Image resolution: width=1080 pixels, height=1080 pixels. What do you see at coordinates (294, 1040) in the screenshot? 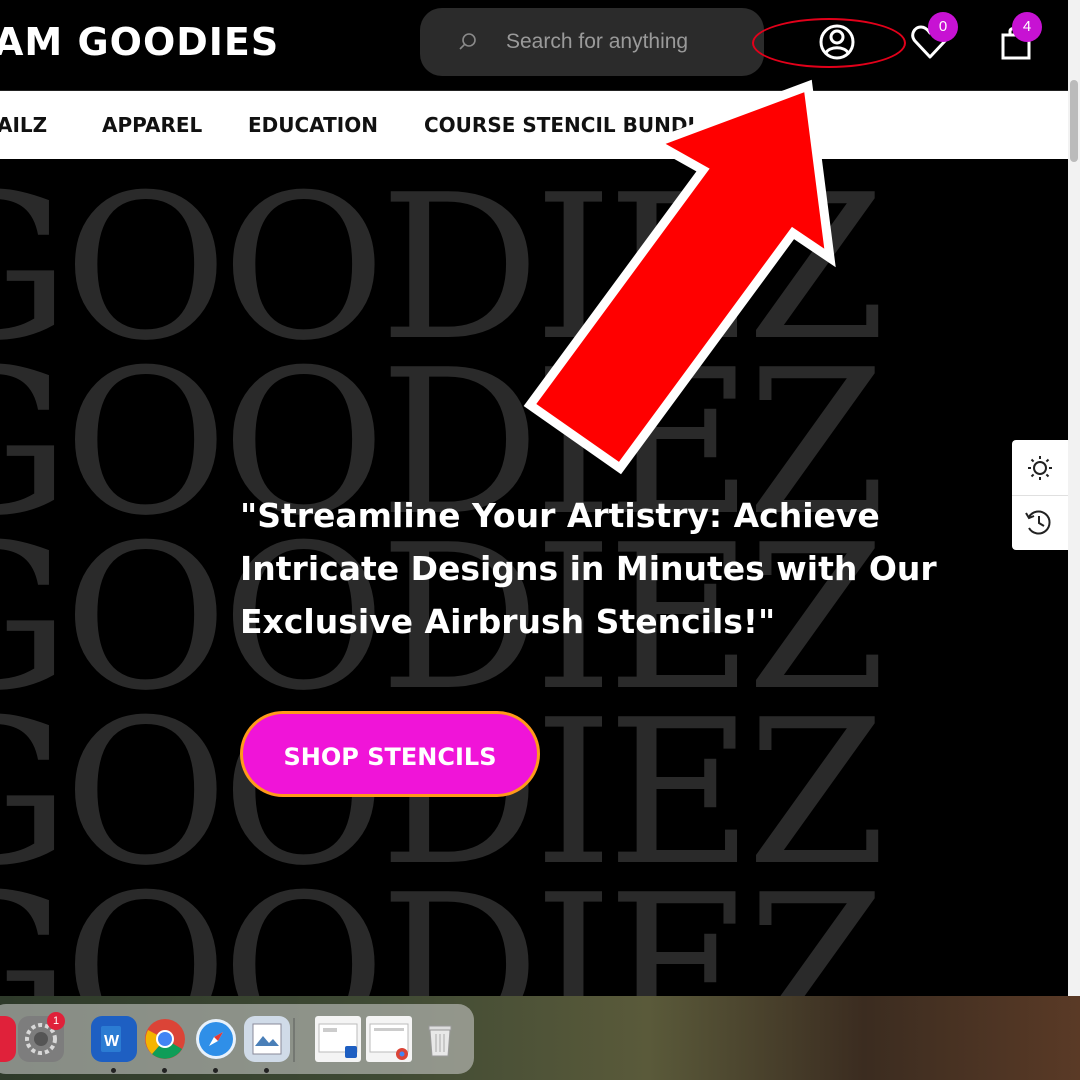
I see `dock-separator` at bounding box center [294, 1040].